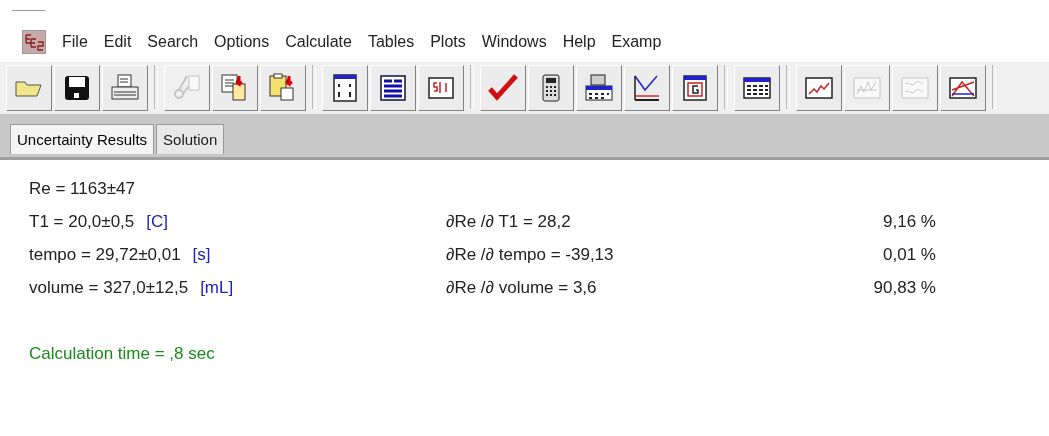  What do you see at coordinates (636, 42) in the screenshot?
I see `menu-item: Examp` at bounding box center [636, 42].